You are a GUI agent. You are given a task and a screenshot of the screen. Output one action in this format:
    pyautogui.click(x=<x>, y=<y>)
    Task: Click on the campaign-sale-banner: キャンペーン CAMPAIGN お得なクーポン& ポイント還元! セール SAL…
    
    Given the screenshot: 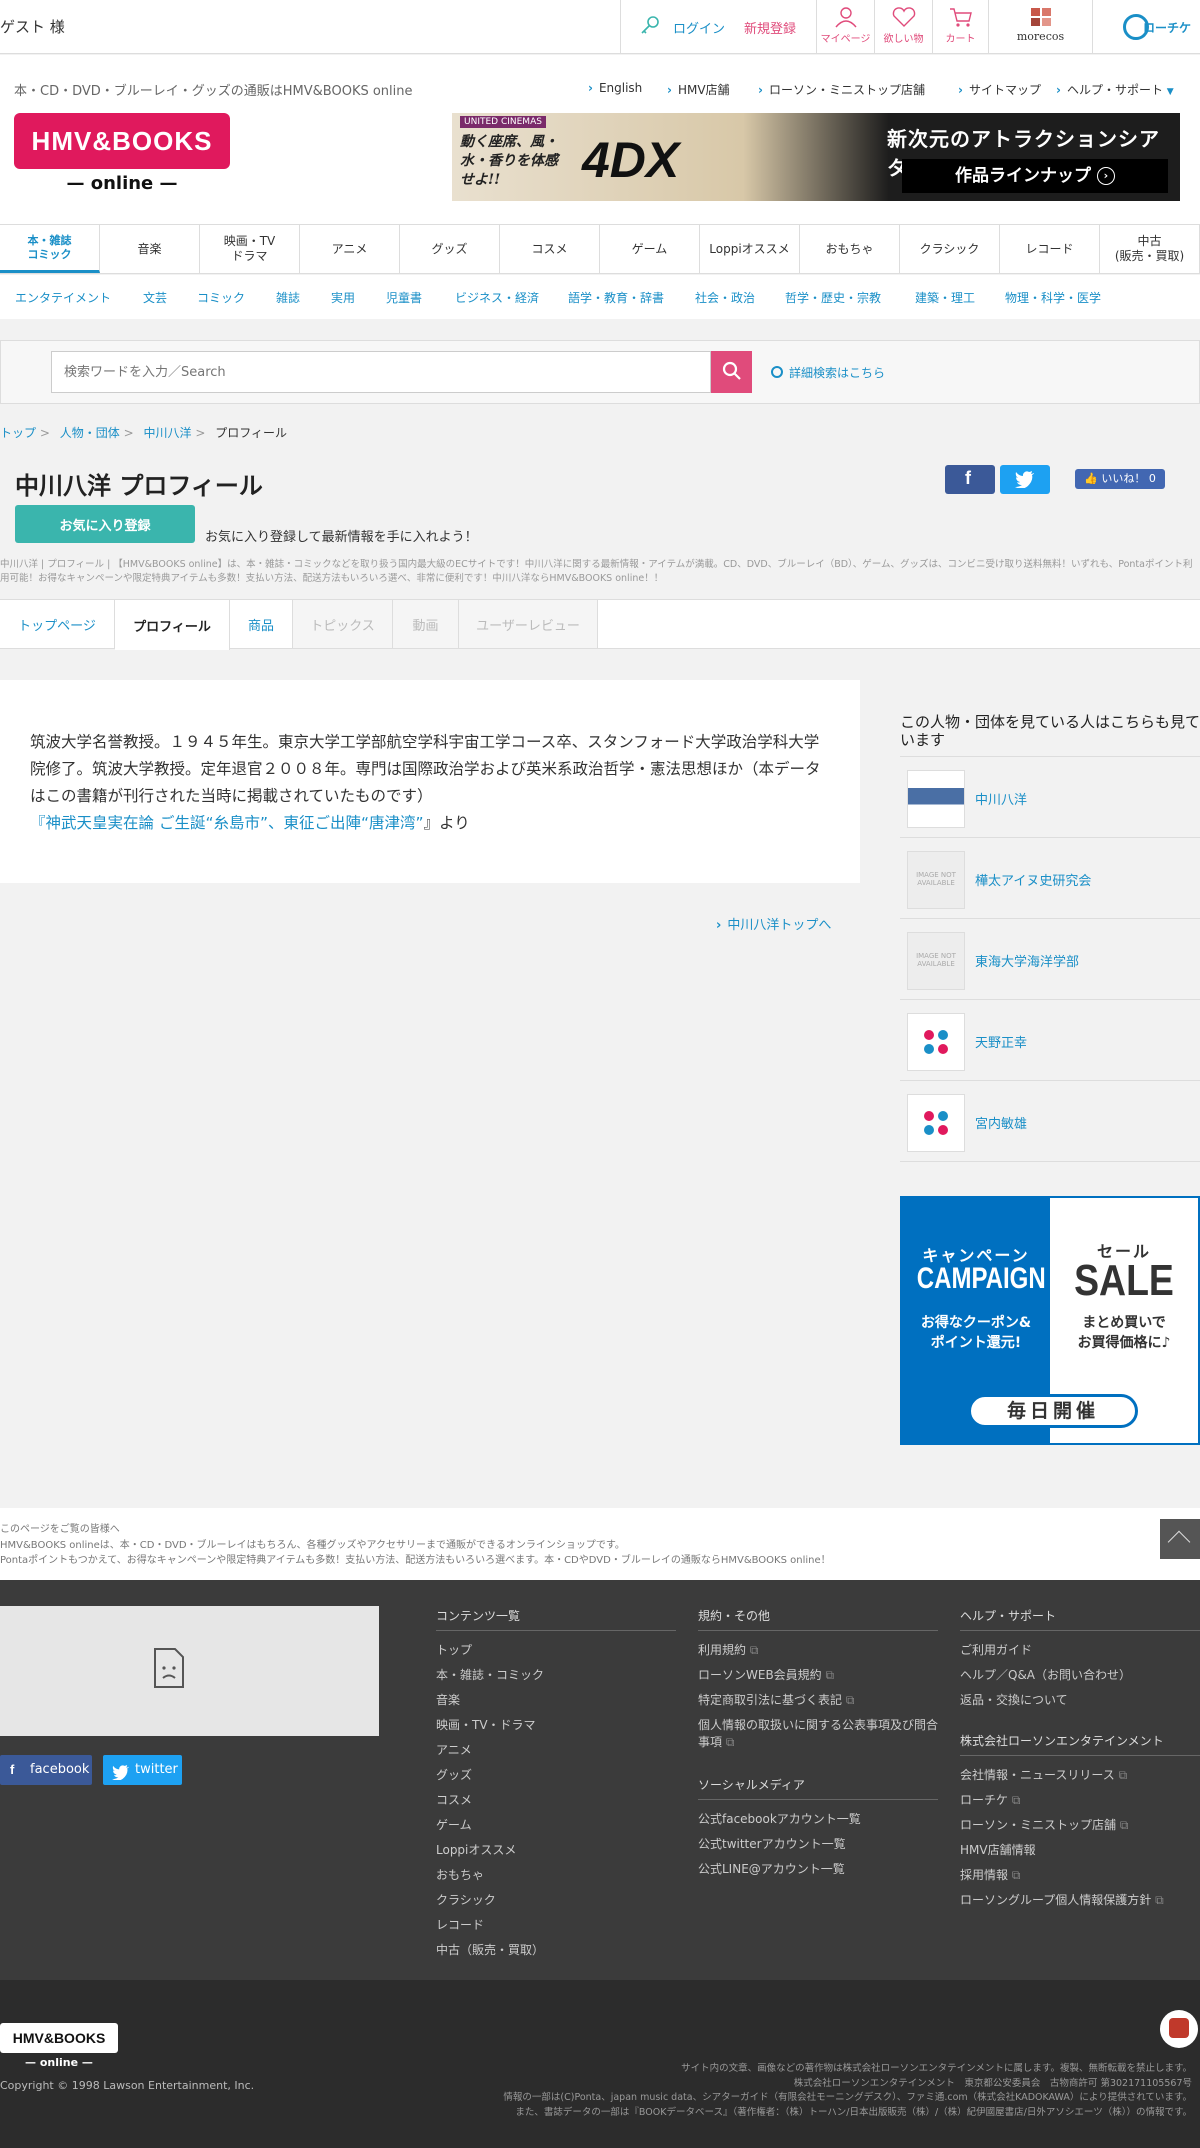 What is the action you would take?
    pyautogui.click(x=1050, y=1320)
    